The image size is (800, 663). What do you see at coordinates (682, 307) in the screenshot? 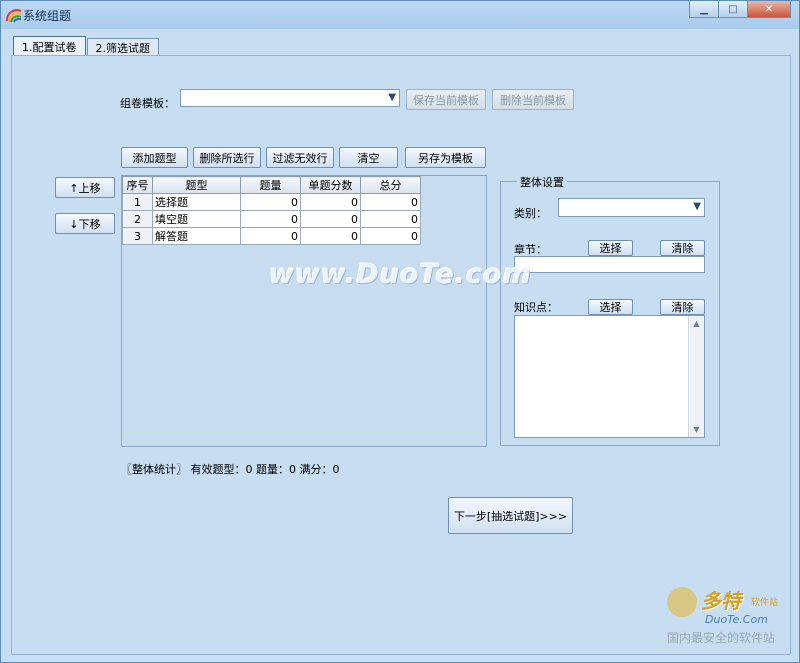
I see `knowledge-clear-button: 清除` at bounding box center [682, 307].